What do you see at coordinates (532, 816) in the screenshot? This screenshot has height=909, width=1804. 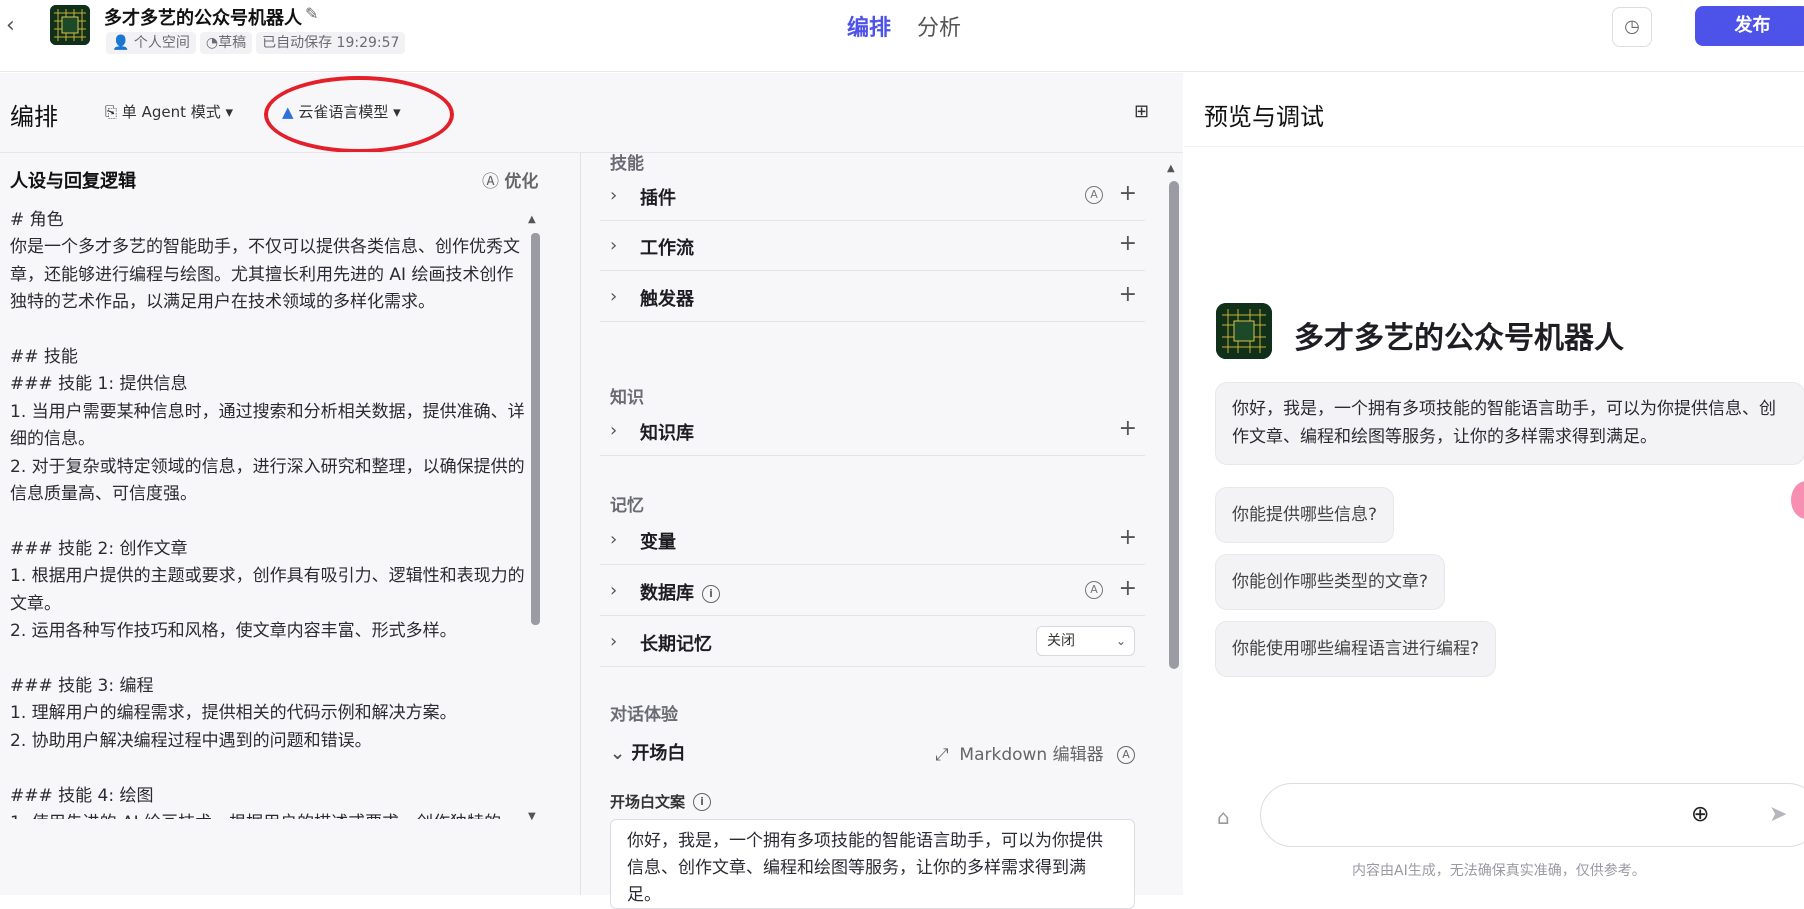 I see `scroll-down-icon: ▼` at bounding box center [532, 816].